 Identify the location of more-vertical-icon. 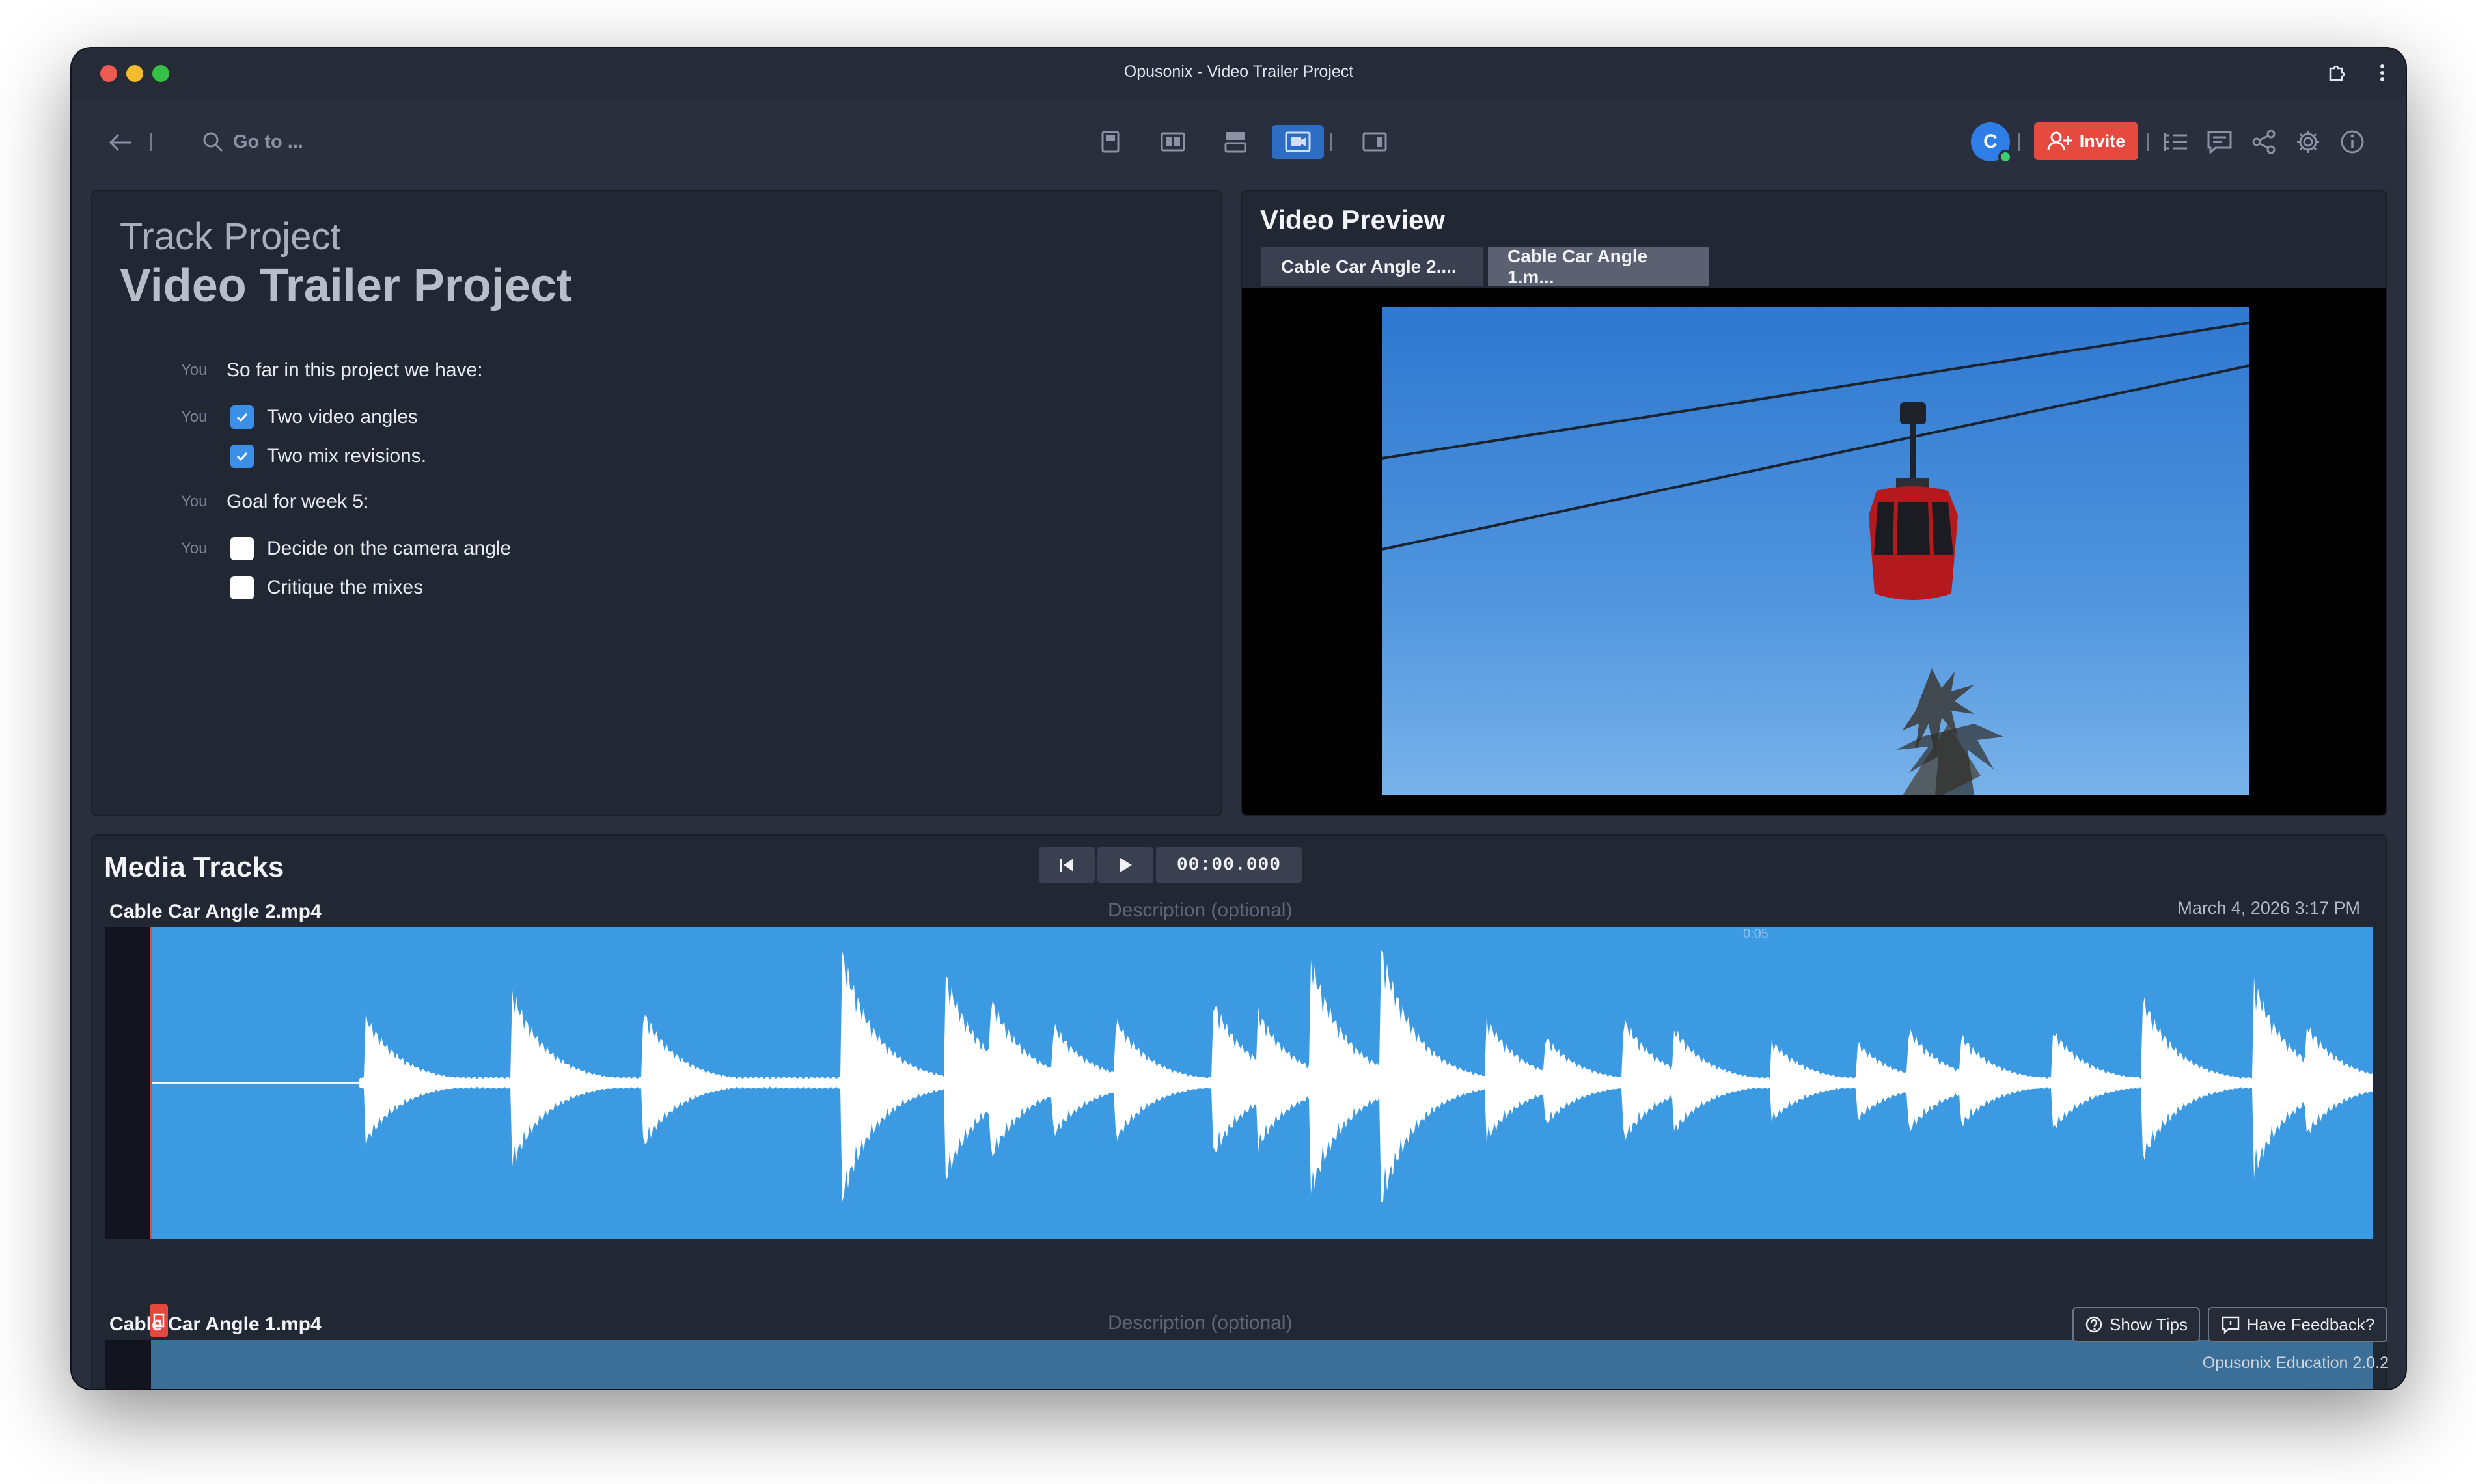
(2382, 73).